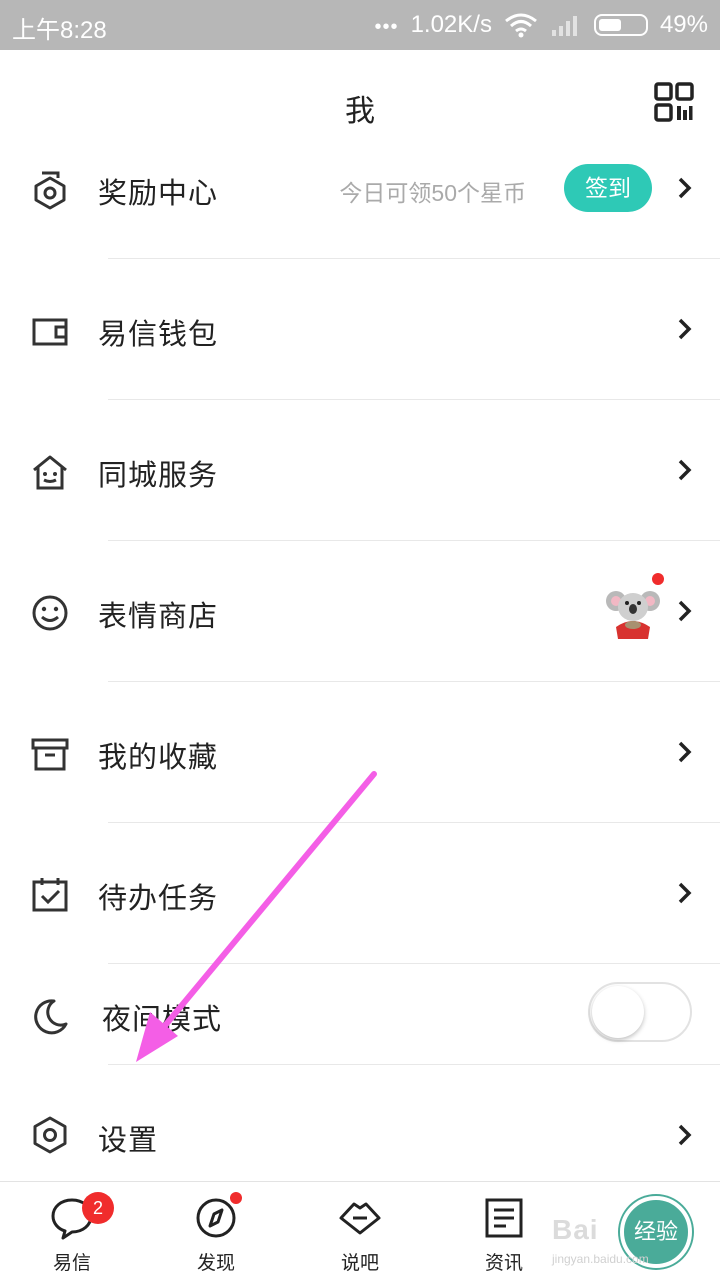 Image resolution: width=720 pixels, height=1281 pixels. Describe the element at coordinates (564, 26) in the screenshot. I see `signal-icon` at that location.